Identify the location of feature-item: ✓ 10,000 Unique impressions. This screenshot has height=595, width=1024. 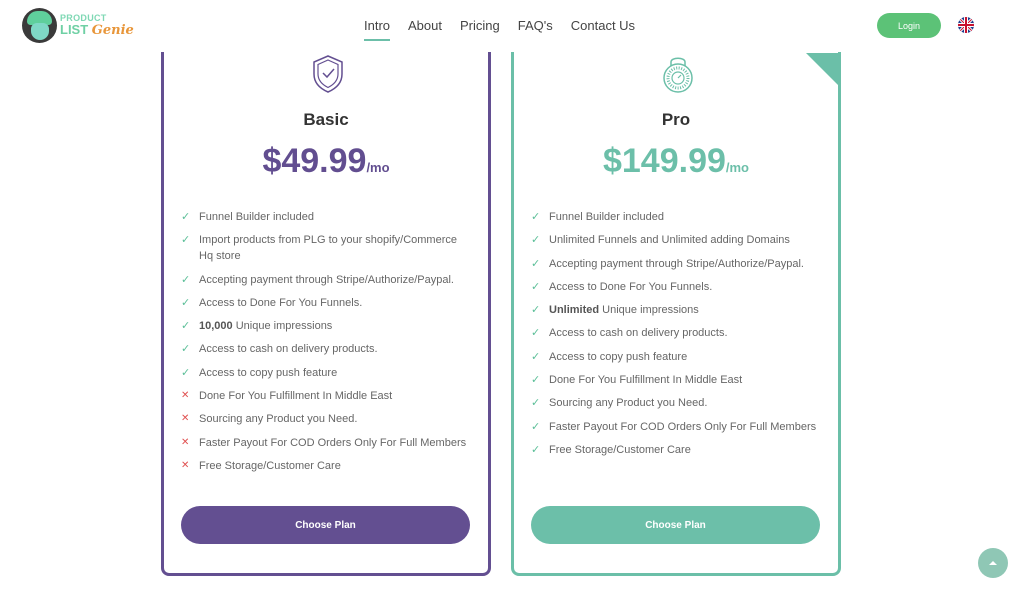
(326, 326).